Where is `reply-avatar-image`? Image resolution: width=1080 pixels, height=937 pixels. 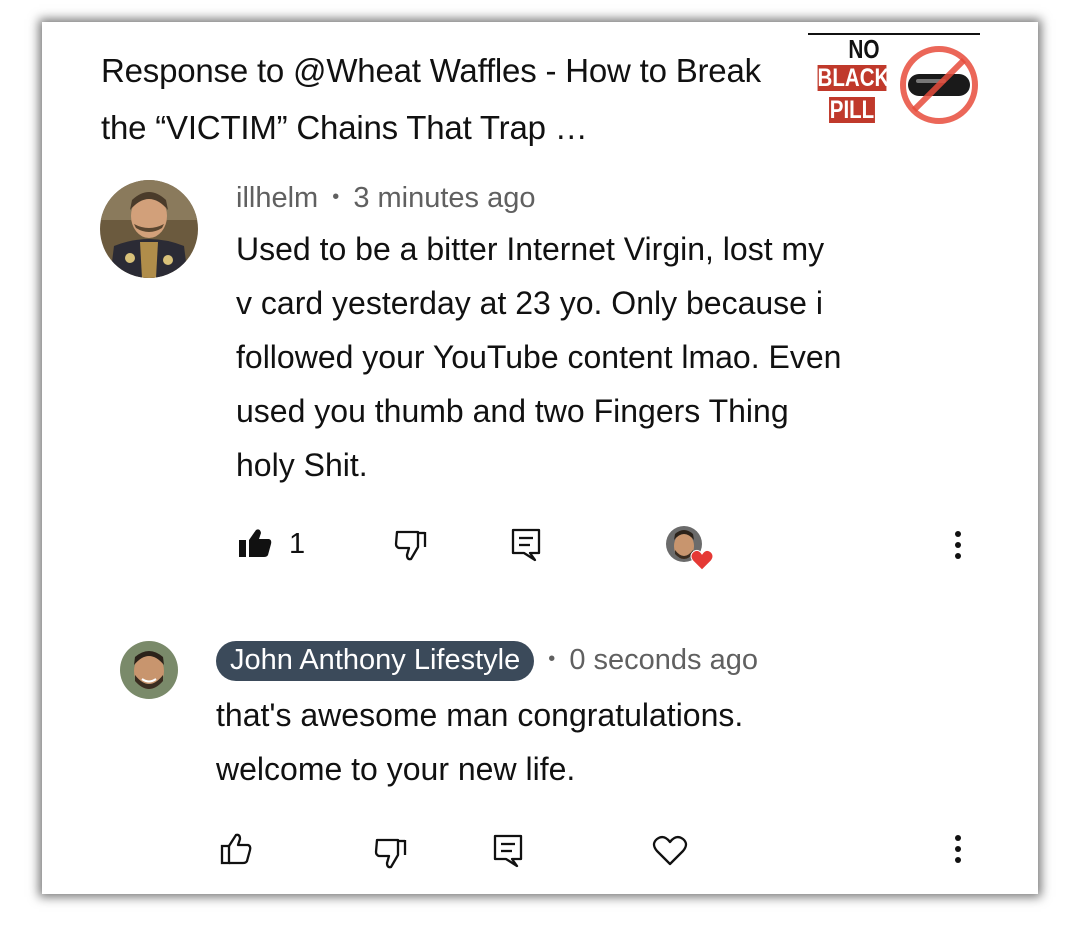 reply-avatar-image is located at coordinates (149, 670).